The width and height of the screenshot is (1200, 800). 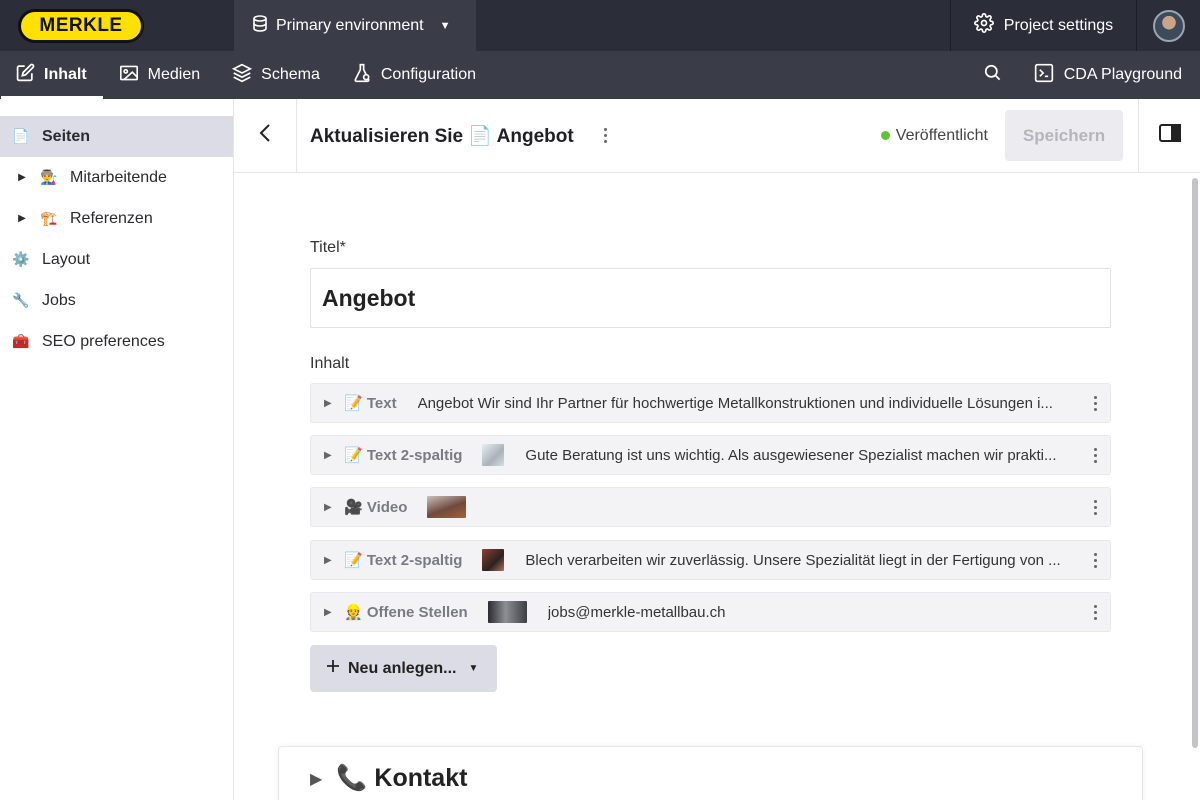 I want to click on page-icon: 📄, so click(x=21, y=136).